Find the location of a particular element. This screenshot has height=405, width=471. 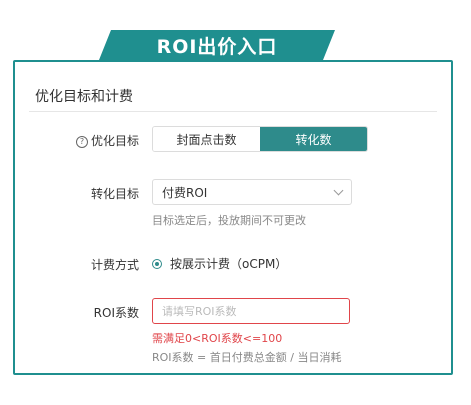

conversion-goal-select: 付费ROI is located at coordinates (252, 192).